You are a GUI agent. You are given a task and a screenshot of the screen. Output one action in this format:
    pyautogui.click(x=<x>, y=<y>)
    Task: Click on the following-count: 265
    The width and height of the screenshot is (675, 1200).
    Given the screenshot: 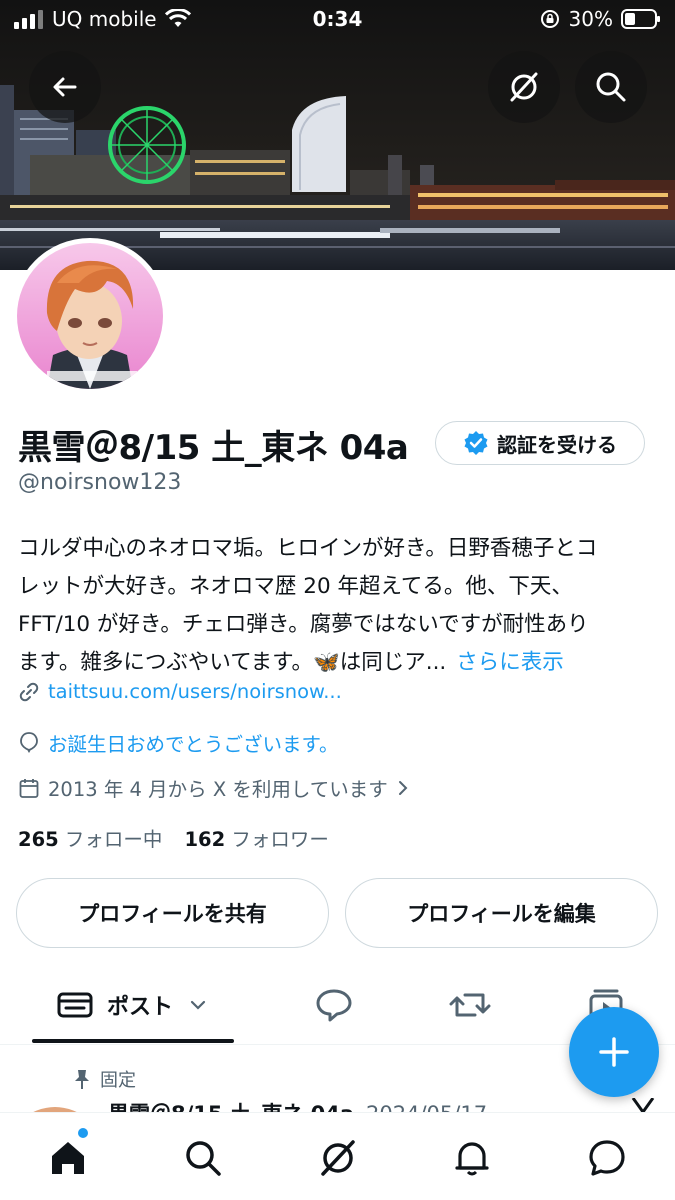 What is the action you would take?
    pyautogui.click(x=38, y=839)
    